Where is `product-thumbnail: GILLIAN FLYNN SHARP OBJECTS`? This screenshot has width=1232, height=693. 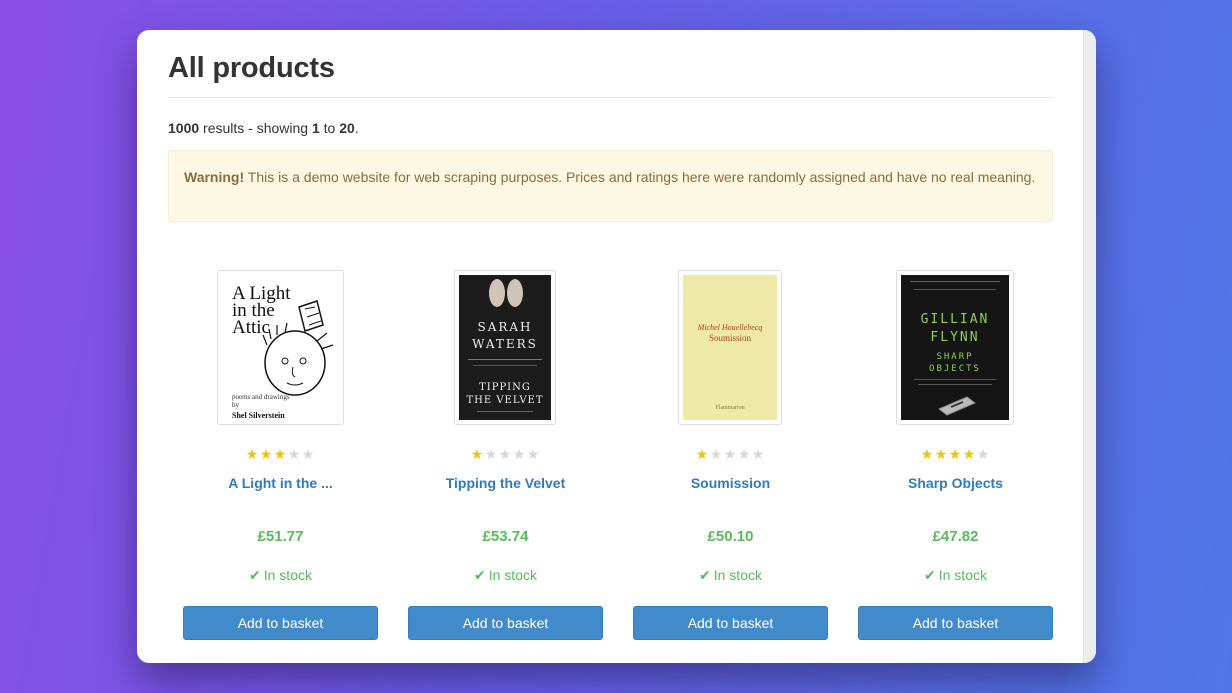
product-thumbnail: GILLIAN FLYNN SHARP OBJECTS is located at coordinates (955, 347).